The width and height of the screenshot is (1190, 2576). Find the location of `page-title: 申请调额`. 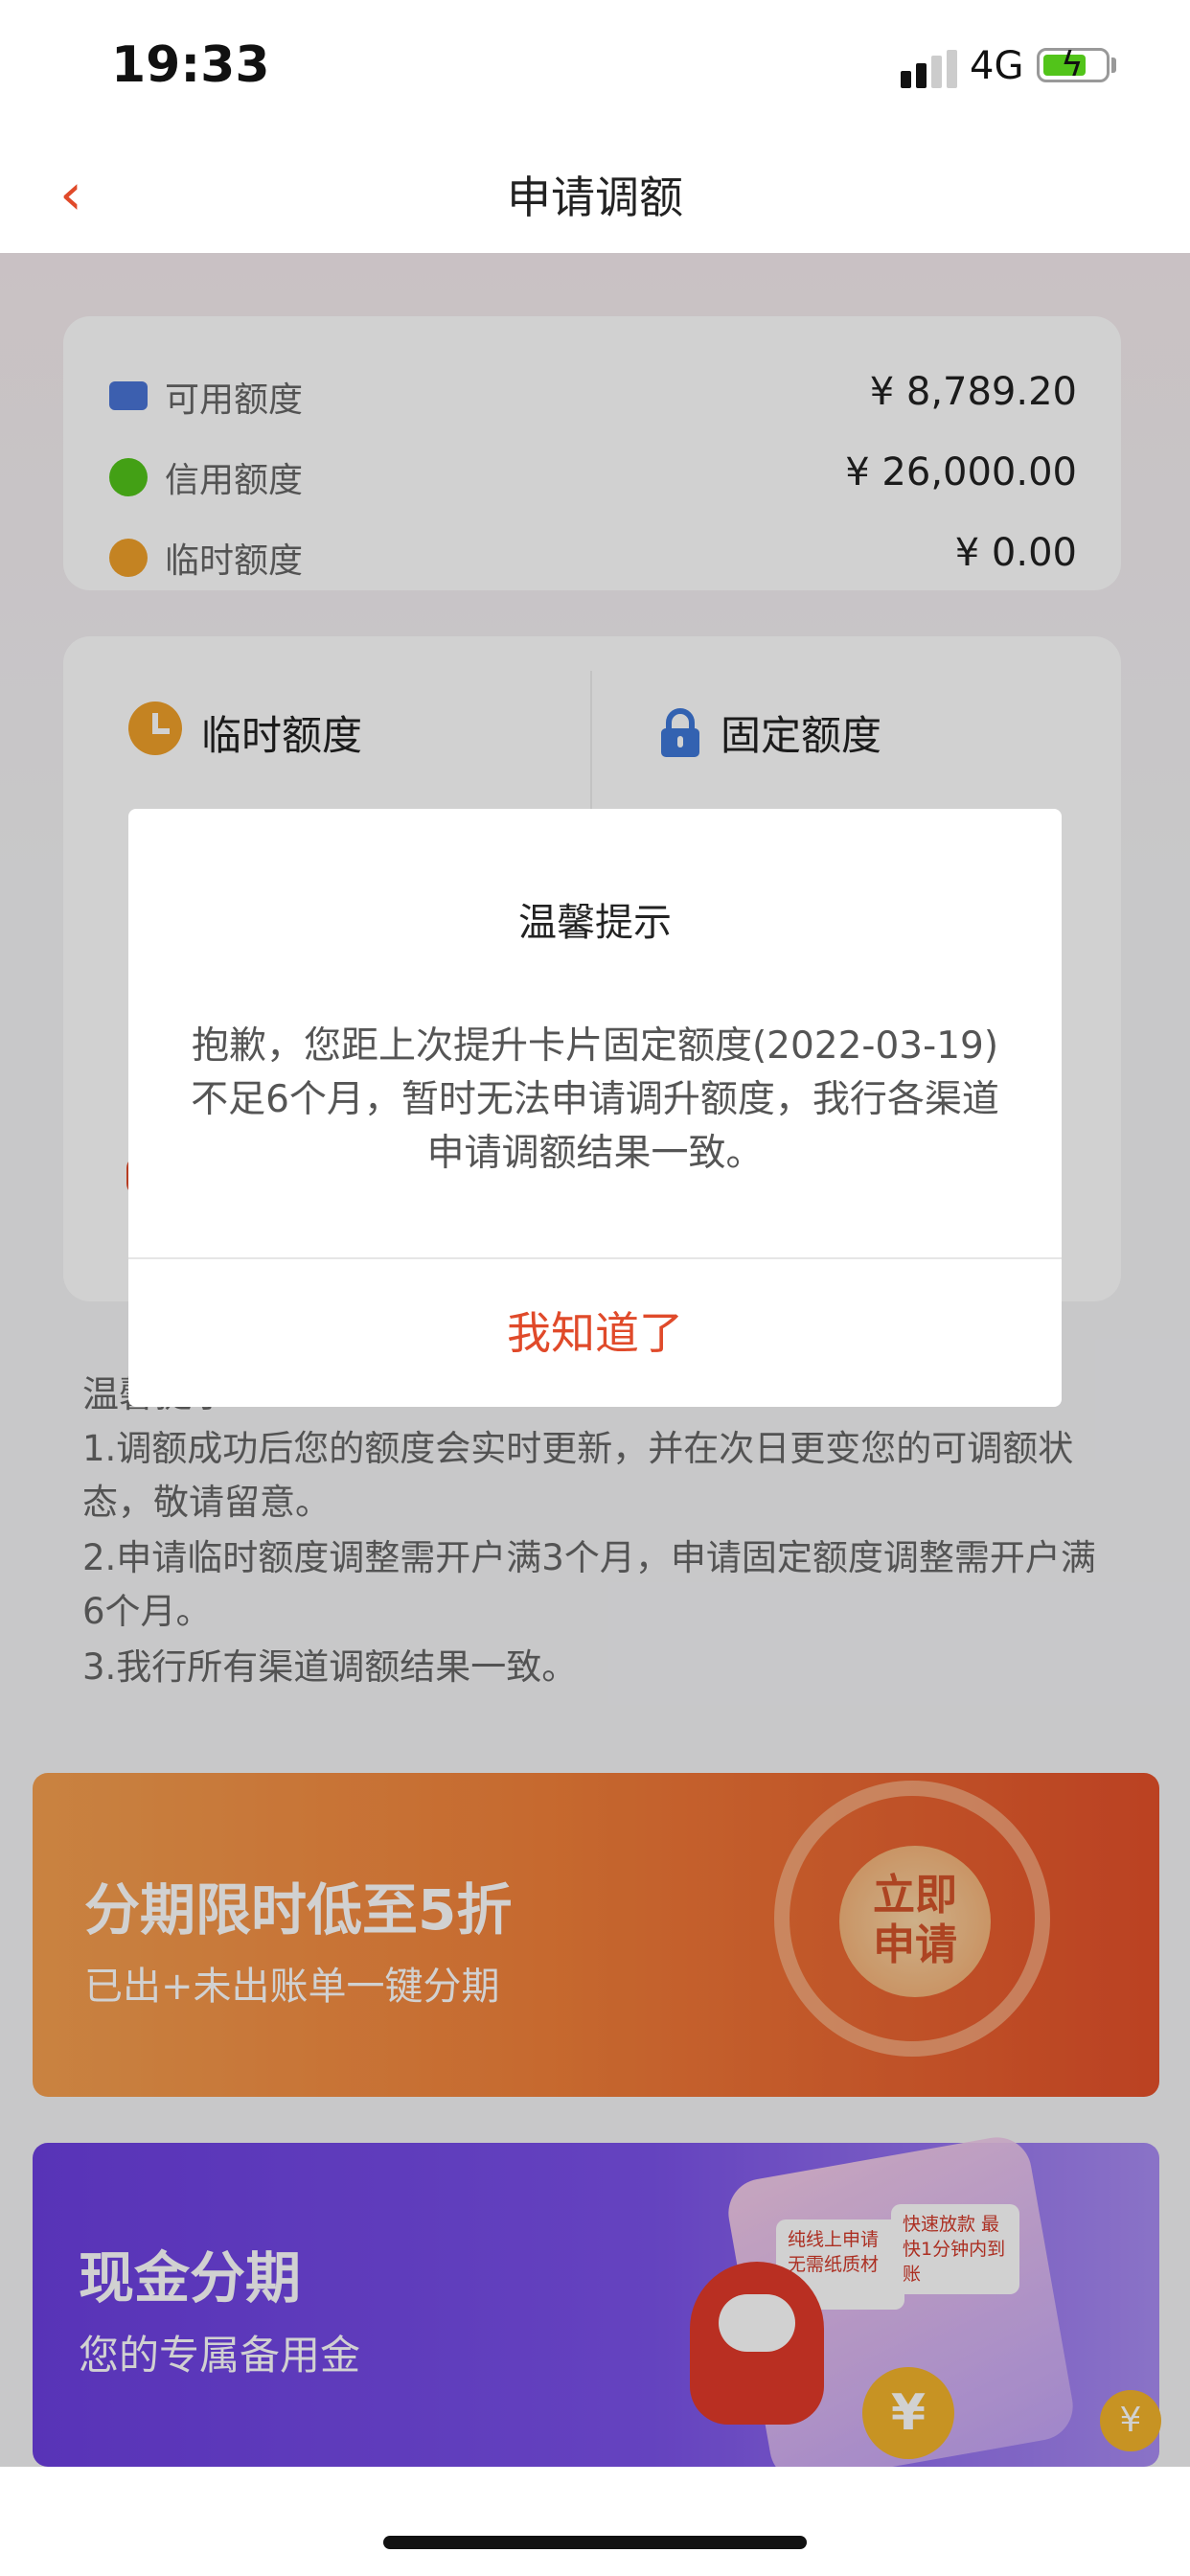

page-title: 申请调额 is located at coordinates (595, 197).